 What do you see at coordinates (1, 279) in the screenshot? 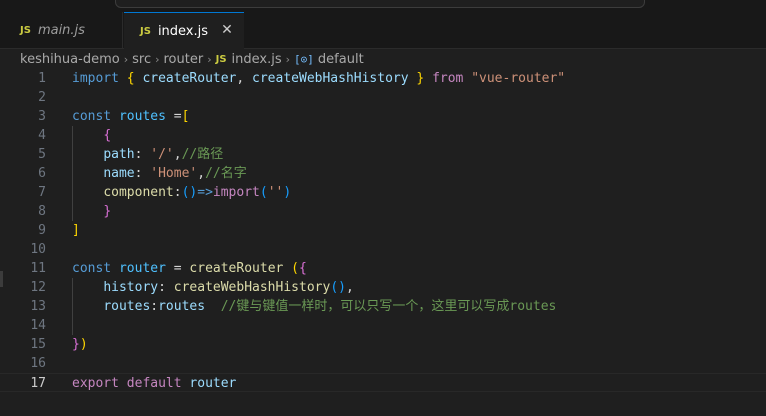
I see `scroll-marker` at bounding box center [1, 279].